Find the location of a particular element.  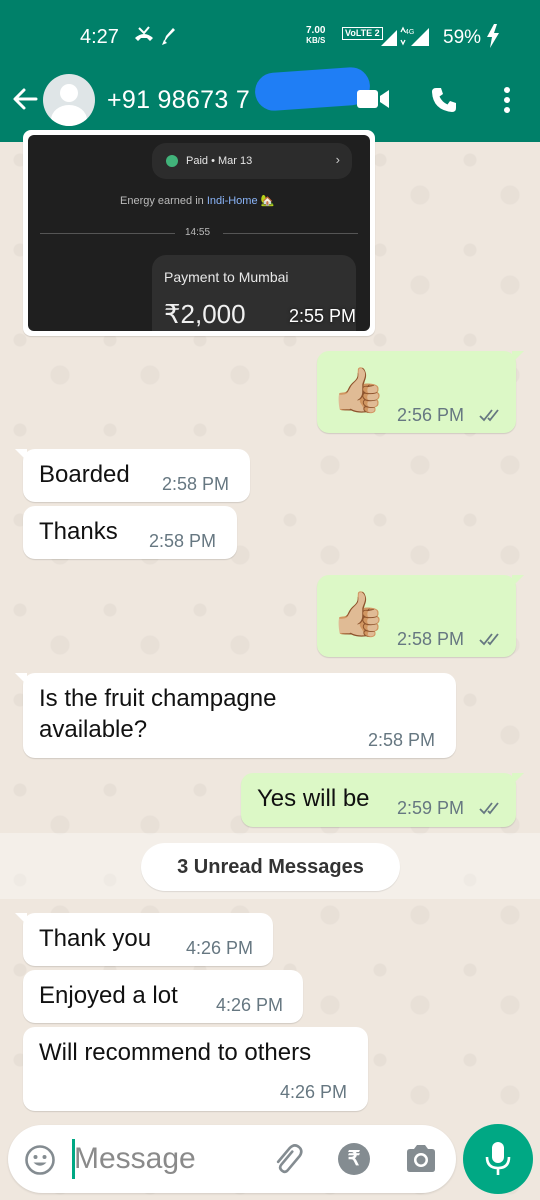

charging-icon is located at coordinates (493, 39).